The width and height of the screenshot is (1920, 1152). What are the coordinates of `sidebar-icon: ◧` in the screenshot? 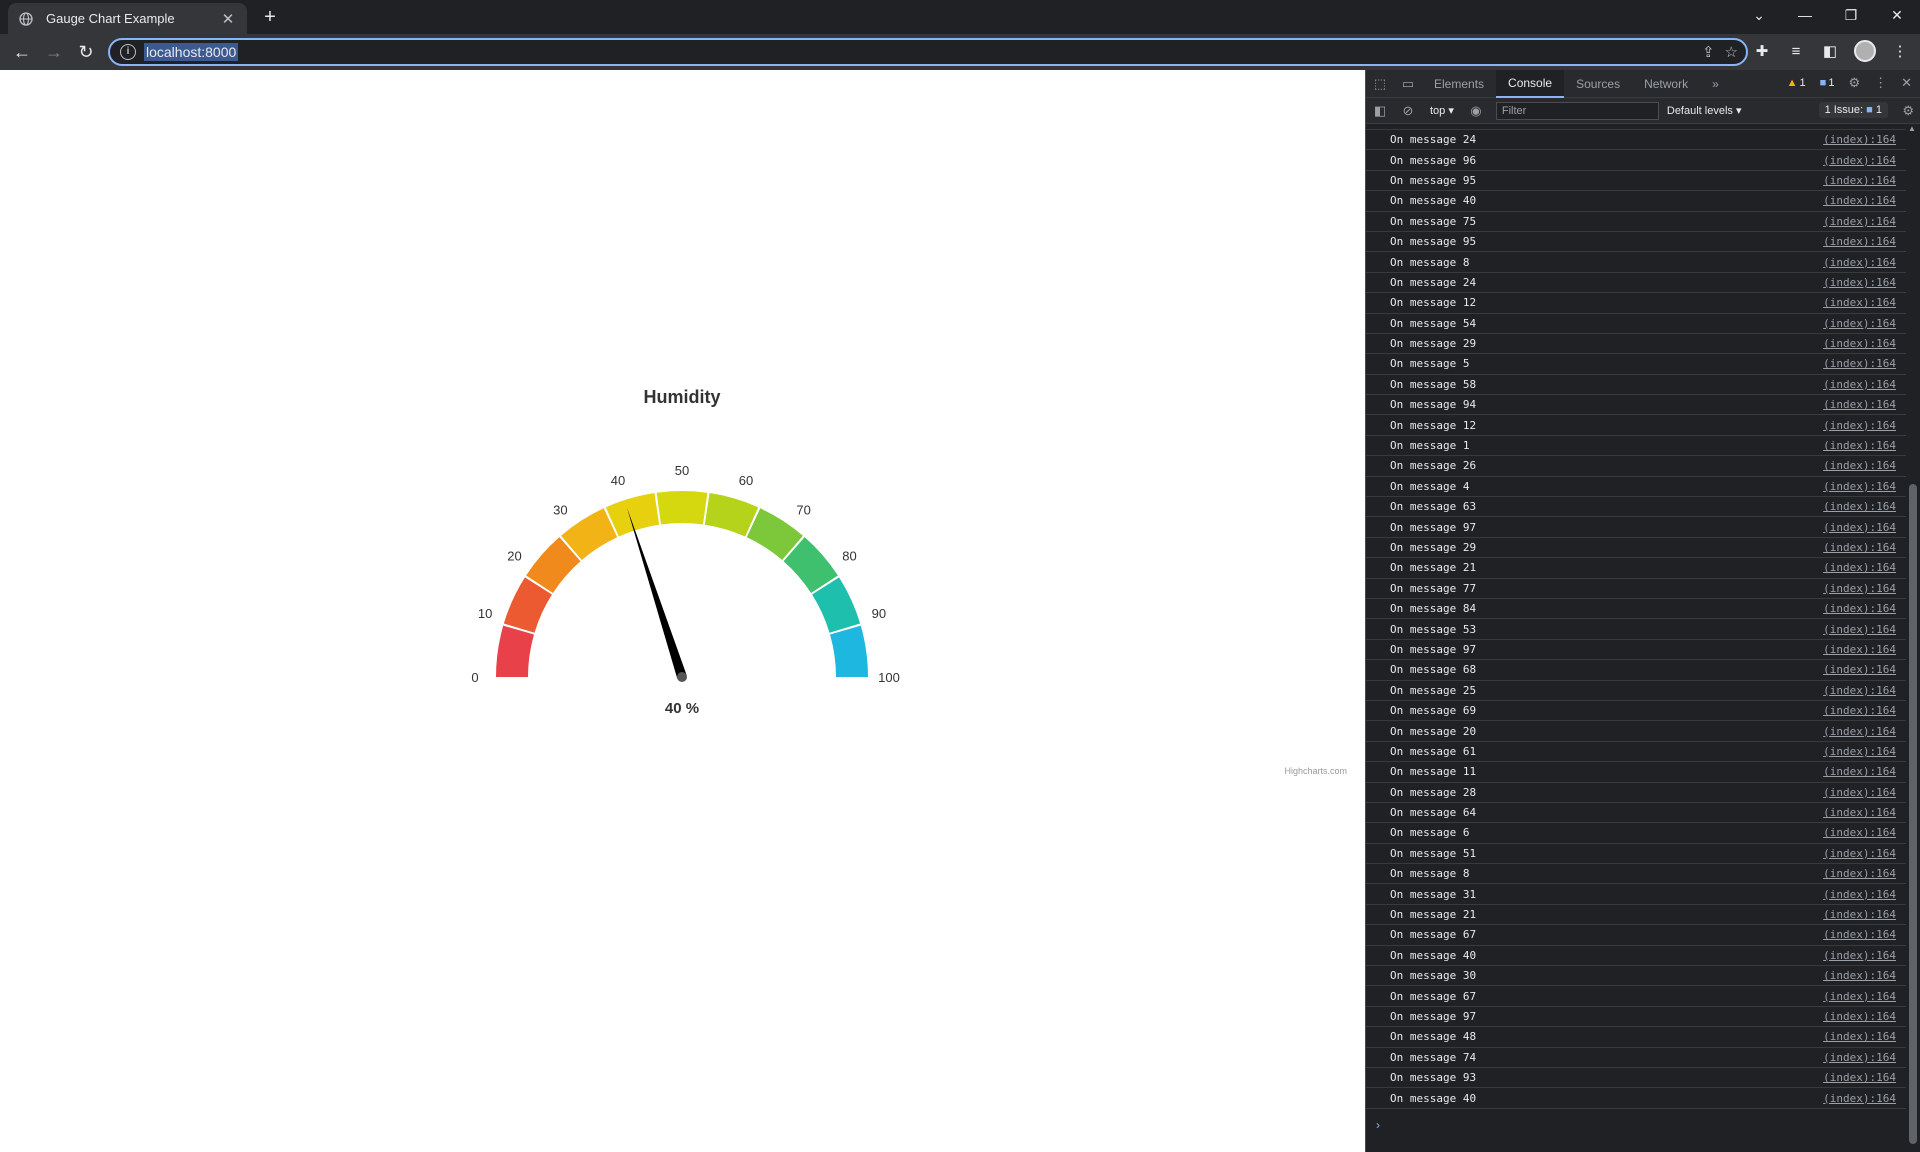 It's located at (1830, 51).